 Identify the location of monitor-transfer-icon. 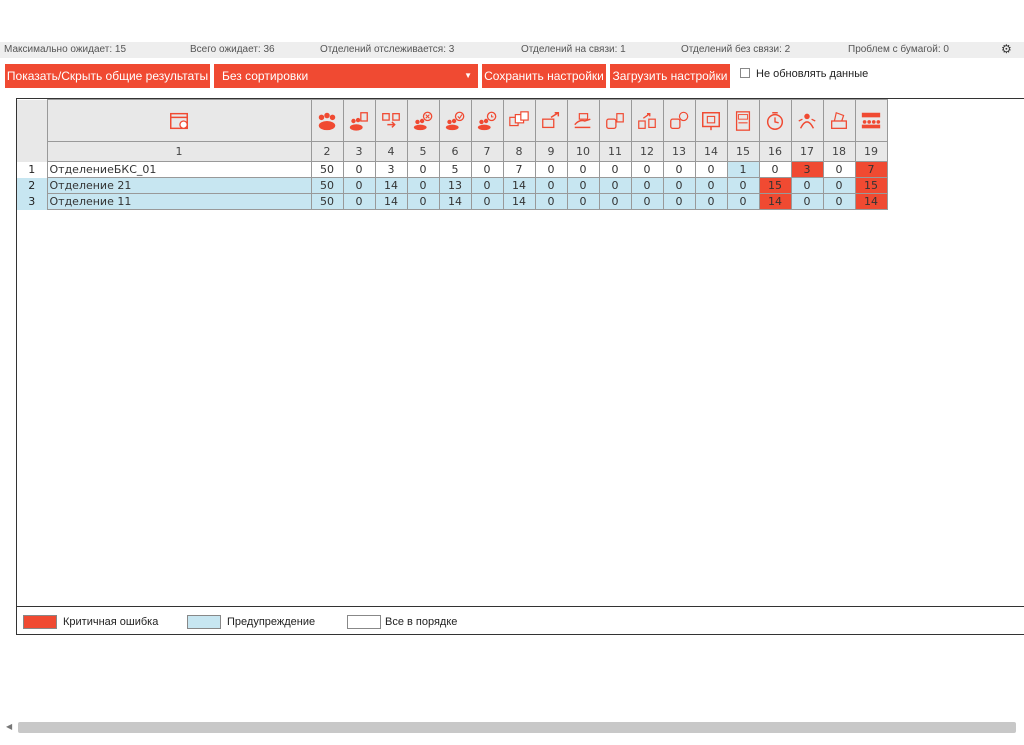
(551, 121).